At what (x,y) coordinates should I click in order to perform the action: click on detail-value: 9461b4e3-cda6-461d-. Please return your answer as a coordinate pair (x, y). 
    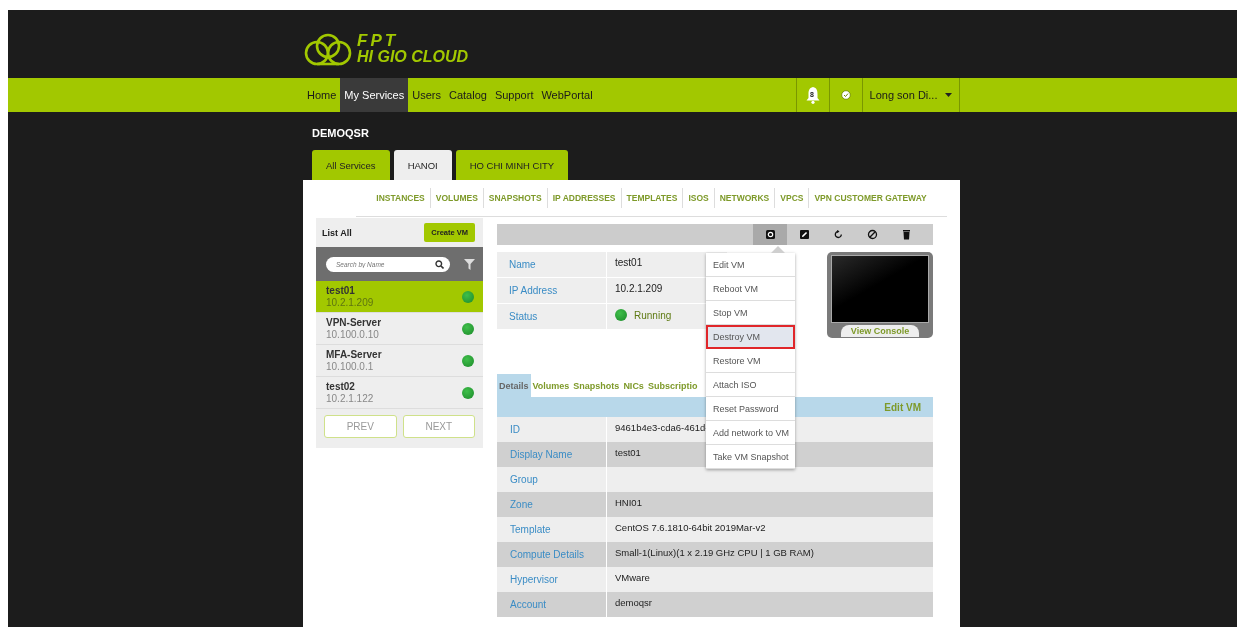
    Looking at the image, I should click on (662, 427).